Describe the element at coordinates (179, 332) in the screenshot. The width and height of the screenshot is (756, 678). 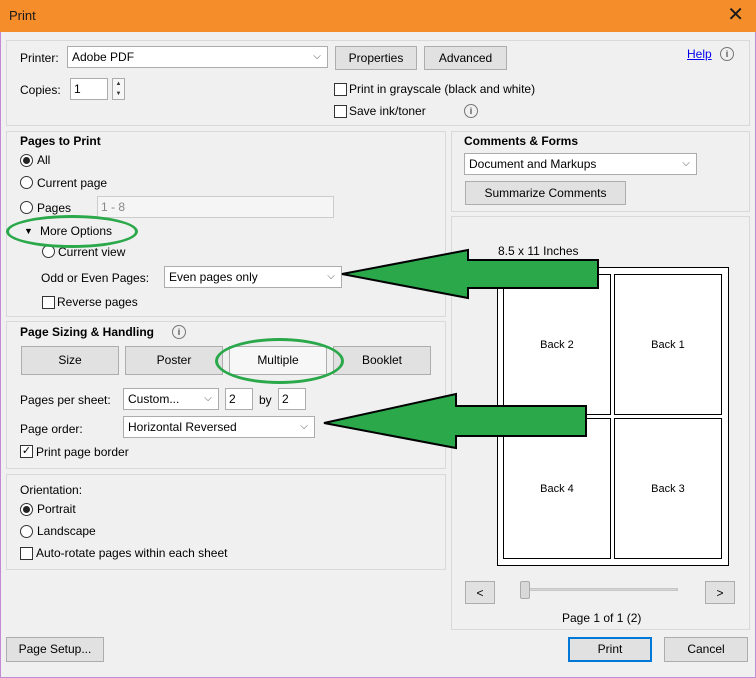
I see `sizing-info-icon: i` at that location.